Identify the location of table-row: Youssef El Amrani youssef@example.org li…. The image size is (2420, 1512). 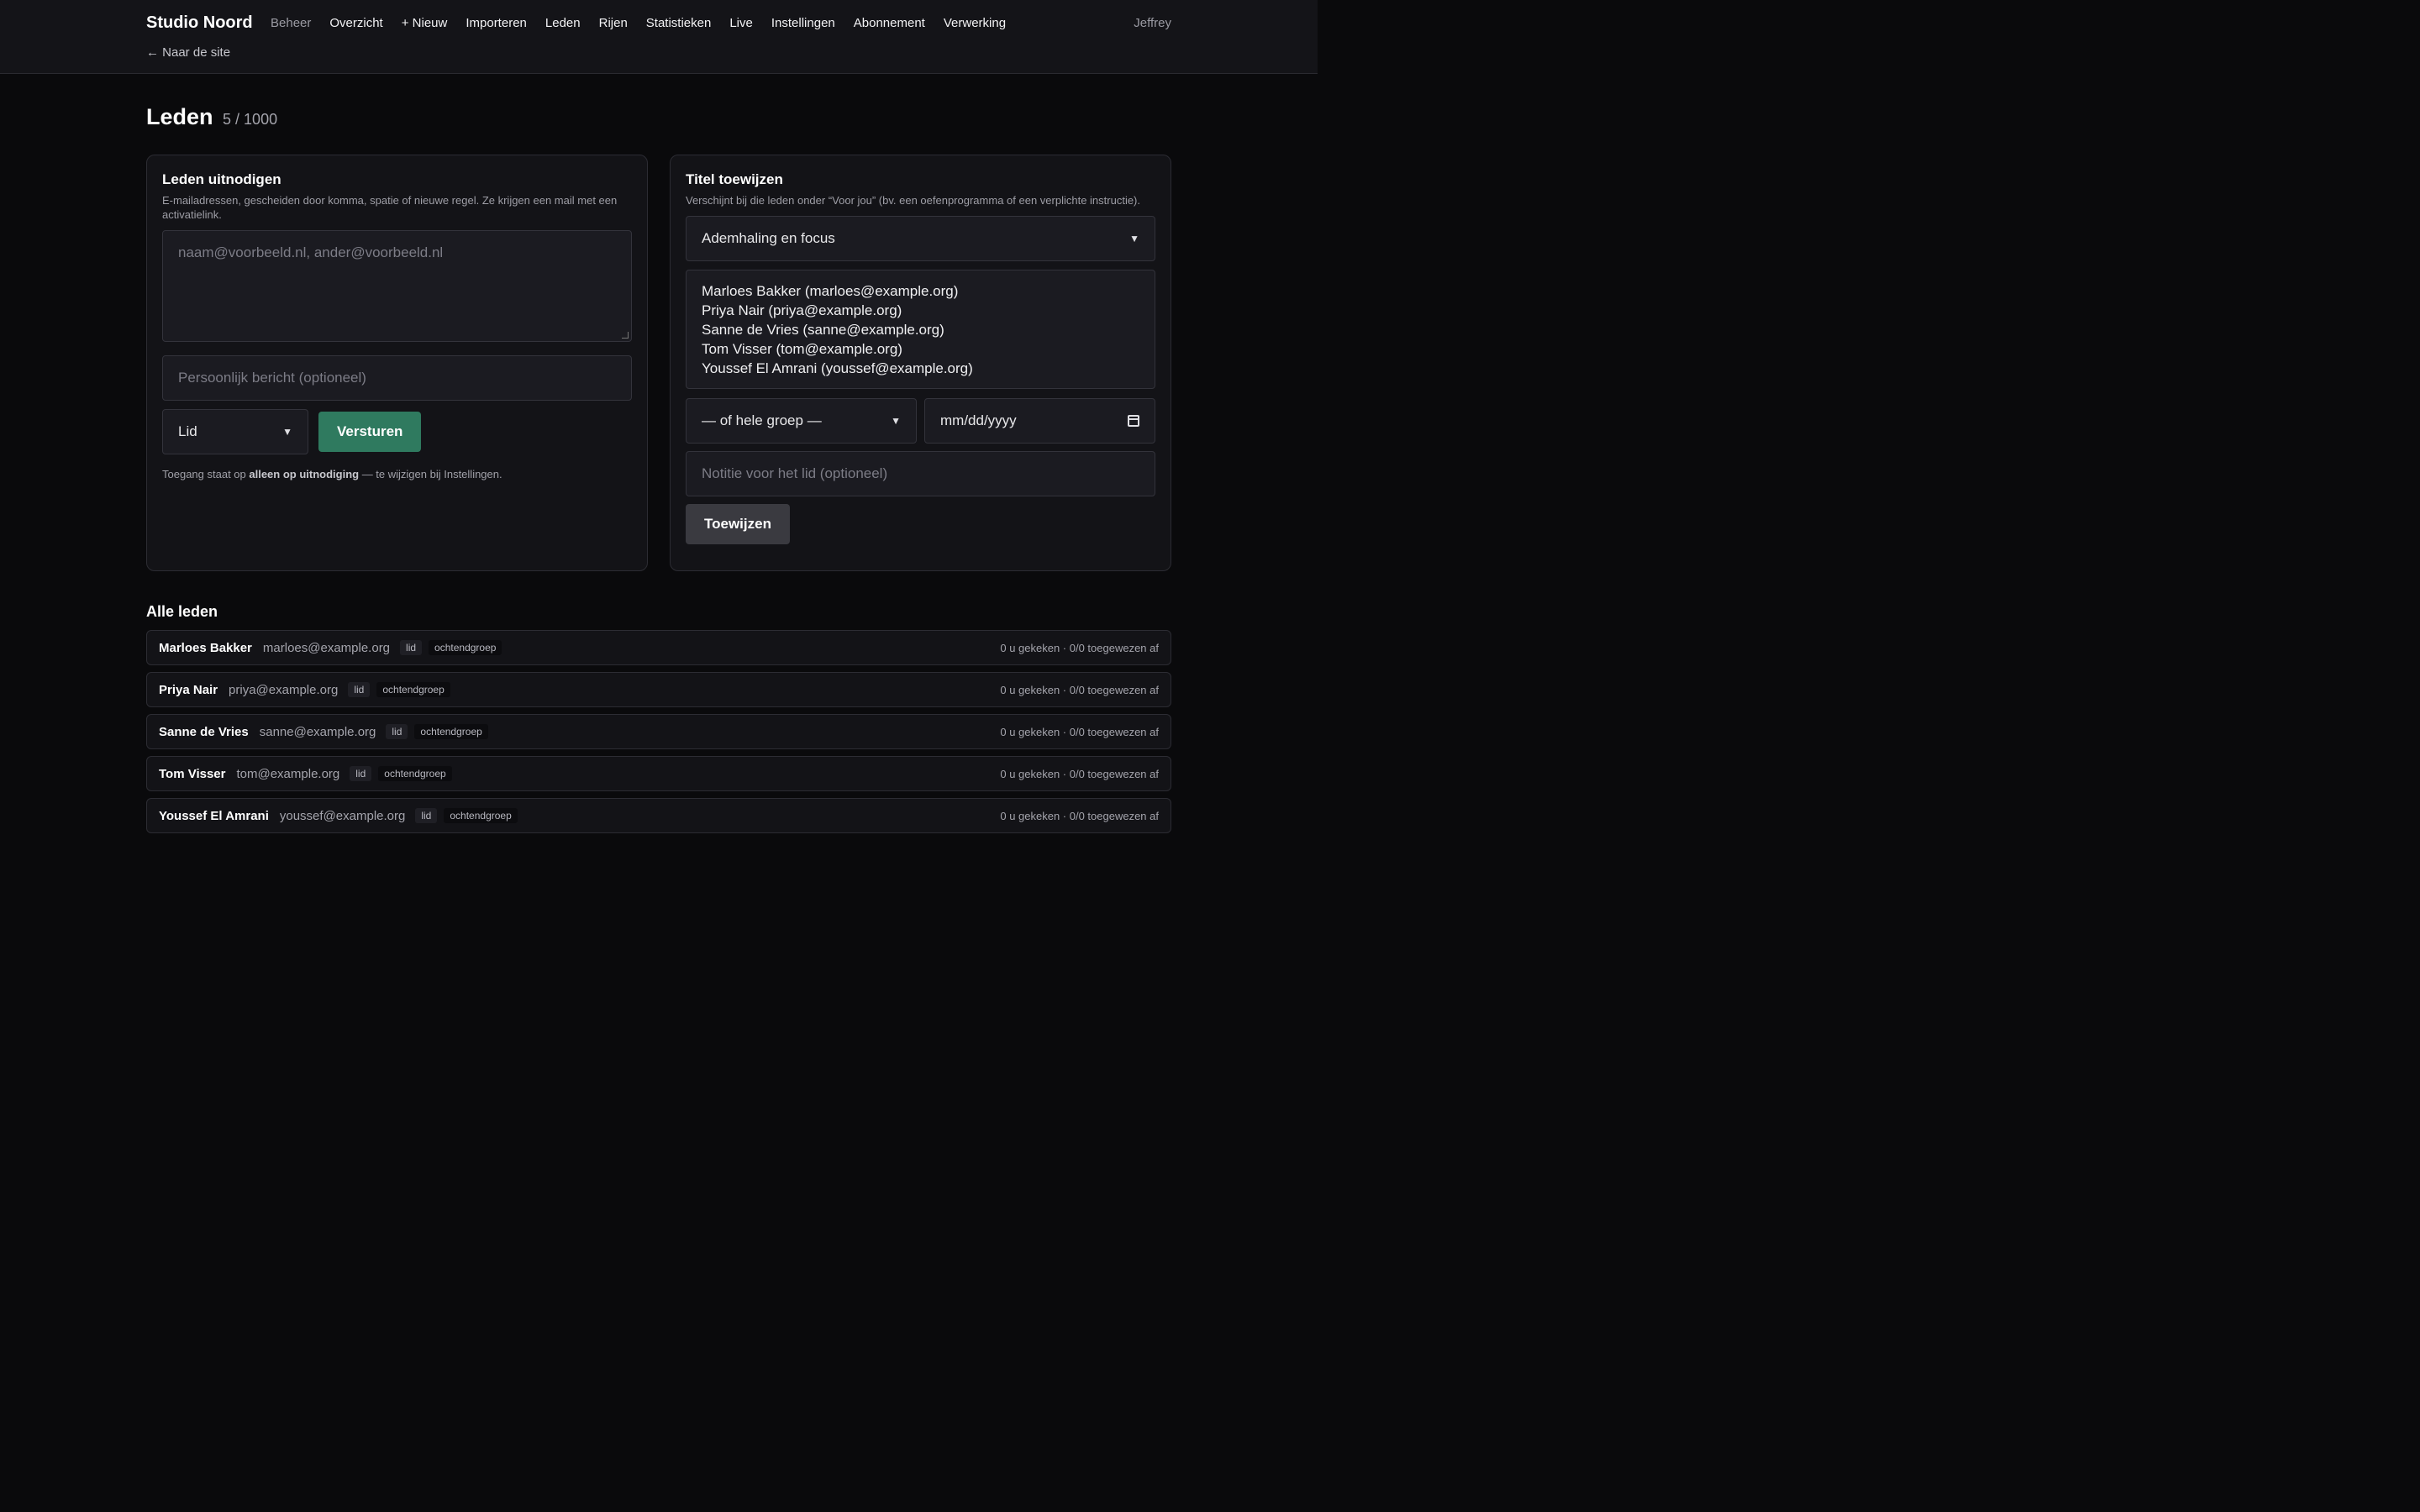
(658, 815).